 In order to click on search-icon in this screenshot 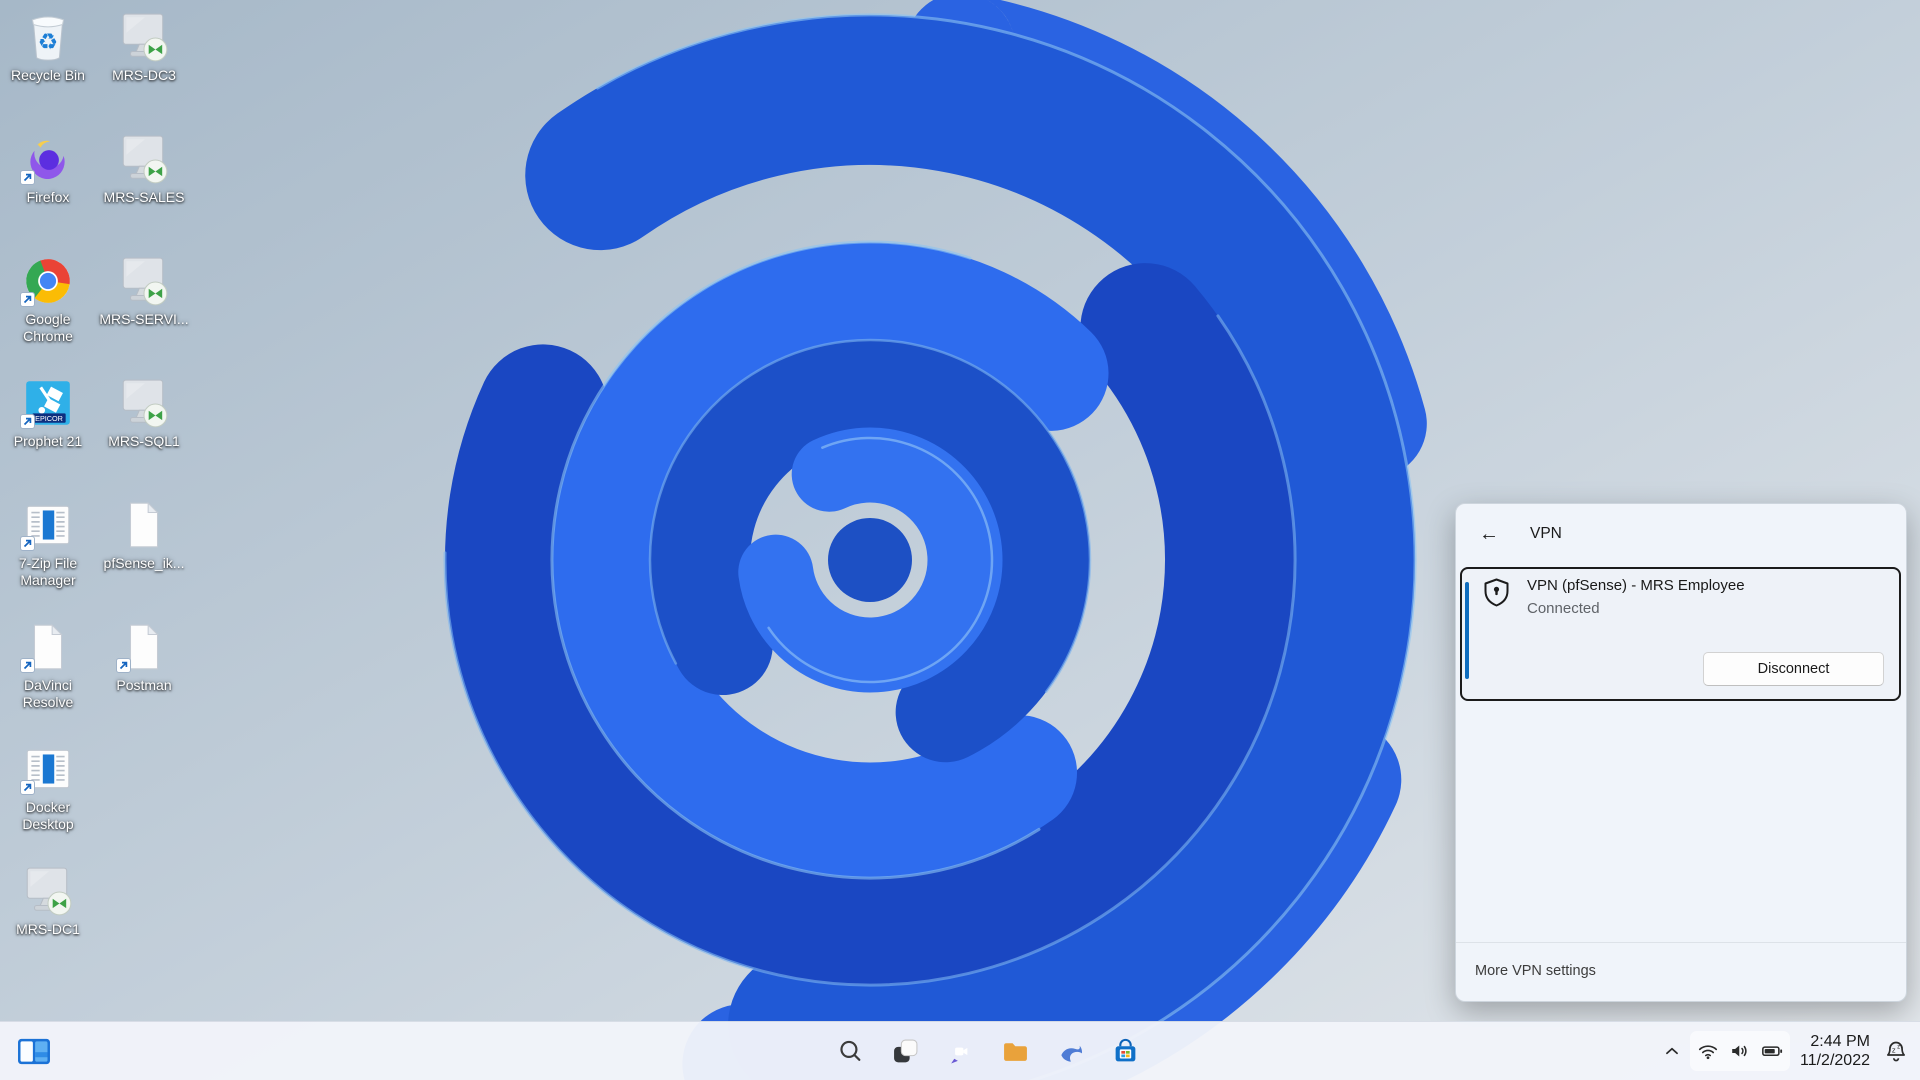, I will do `click(850, 1051)`.